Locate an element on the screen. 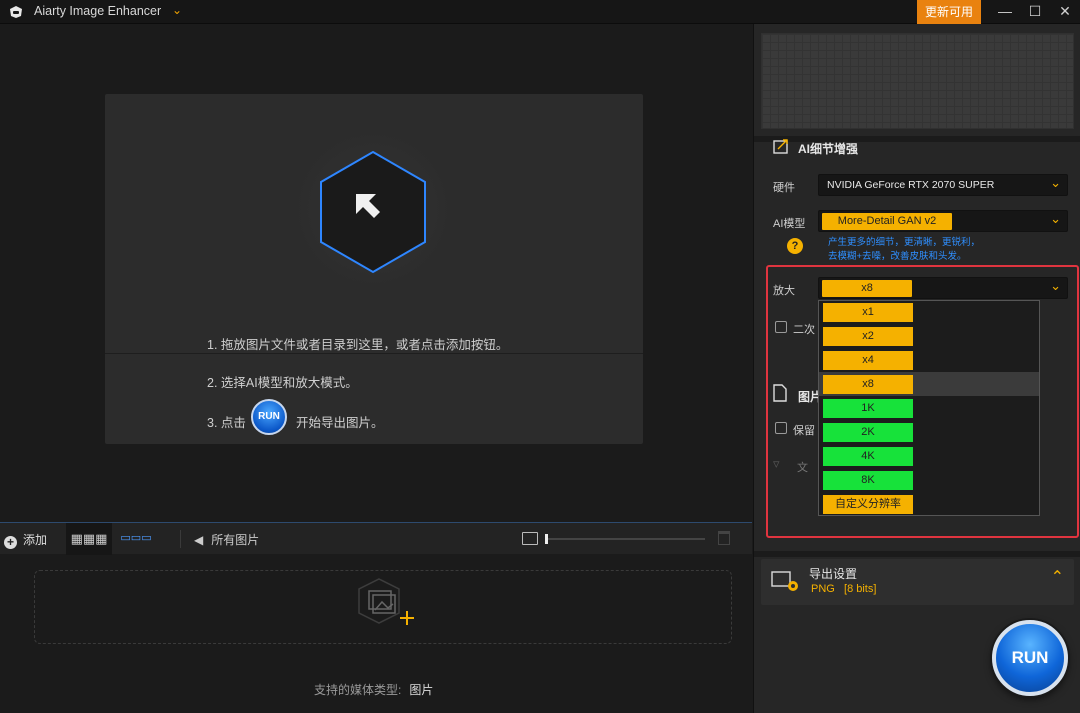 Image resolution: width=1080 pixels, height=713 pixels. minimize-button: — is located at coordinates (1005, 12).